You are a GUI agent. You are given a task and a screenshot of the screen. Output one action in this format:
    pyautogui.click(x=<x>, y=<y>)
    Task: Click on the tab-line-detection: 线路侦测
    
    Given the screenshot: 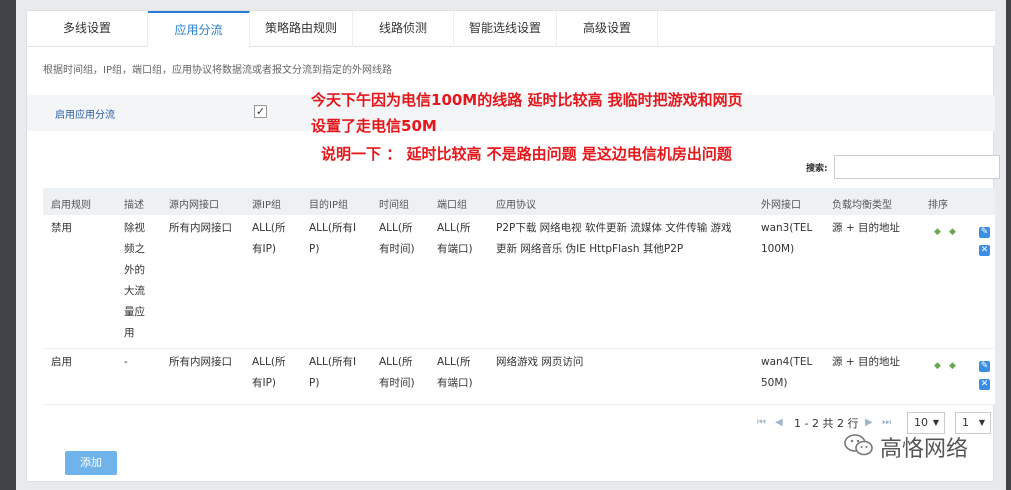 What is the action you would take?
    pyautogui.click(x=403, y=29)
    